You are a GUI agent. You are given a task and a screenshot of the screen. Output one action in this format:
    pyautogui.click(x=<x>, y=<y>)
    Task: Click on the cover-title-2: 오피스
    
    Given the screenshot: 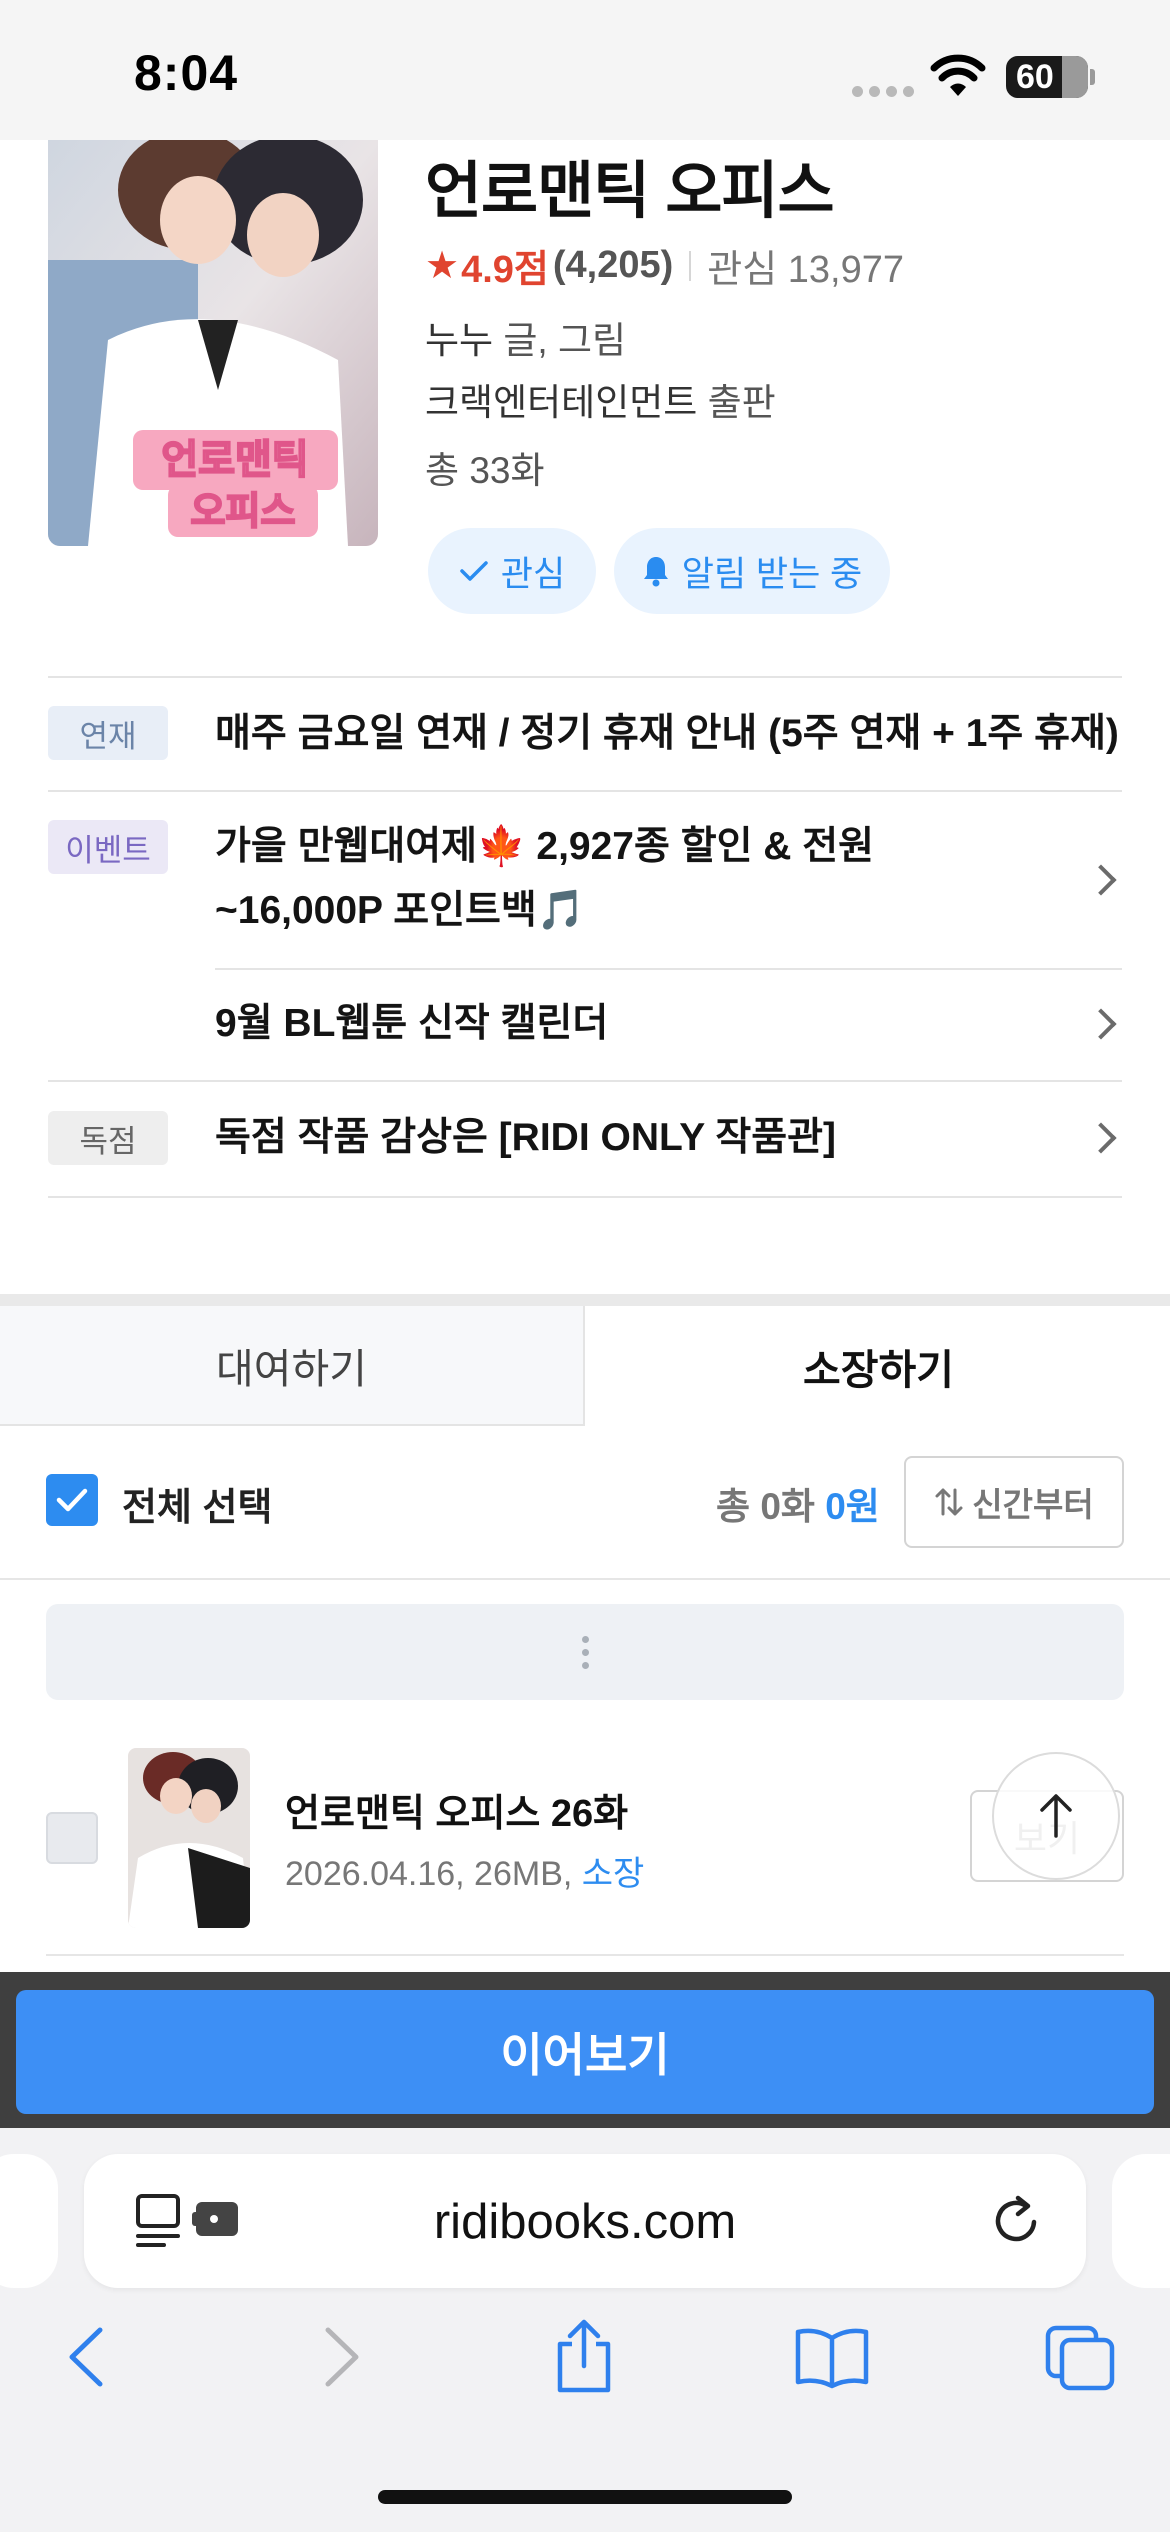 What is the action you would take?
    pyautogui.click(x=243, y=512)
    